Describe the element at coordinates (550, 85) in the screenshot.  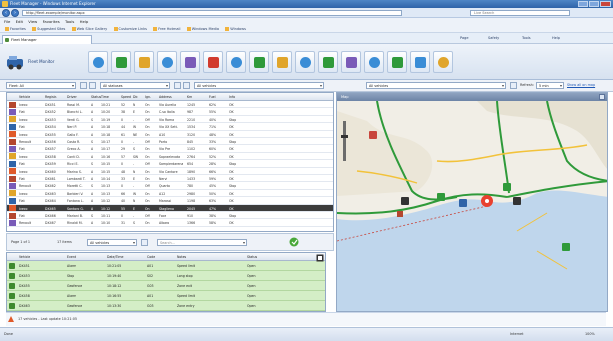
I see `refresh-select: 5 min` at that location.